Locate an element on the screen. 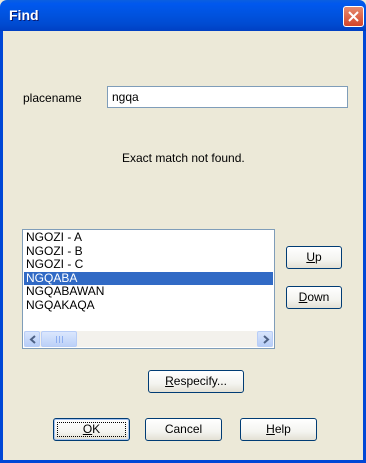  down-button: Down is located at coordinates (314, 297).